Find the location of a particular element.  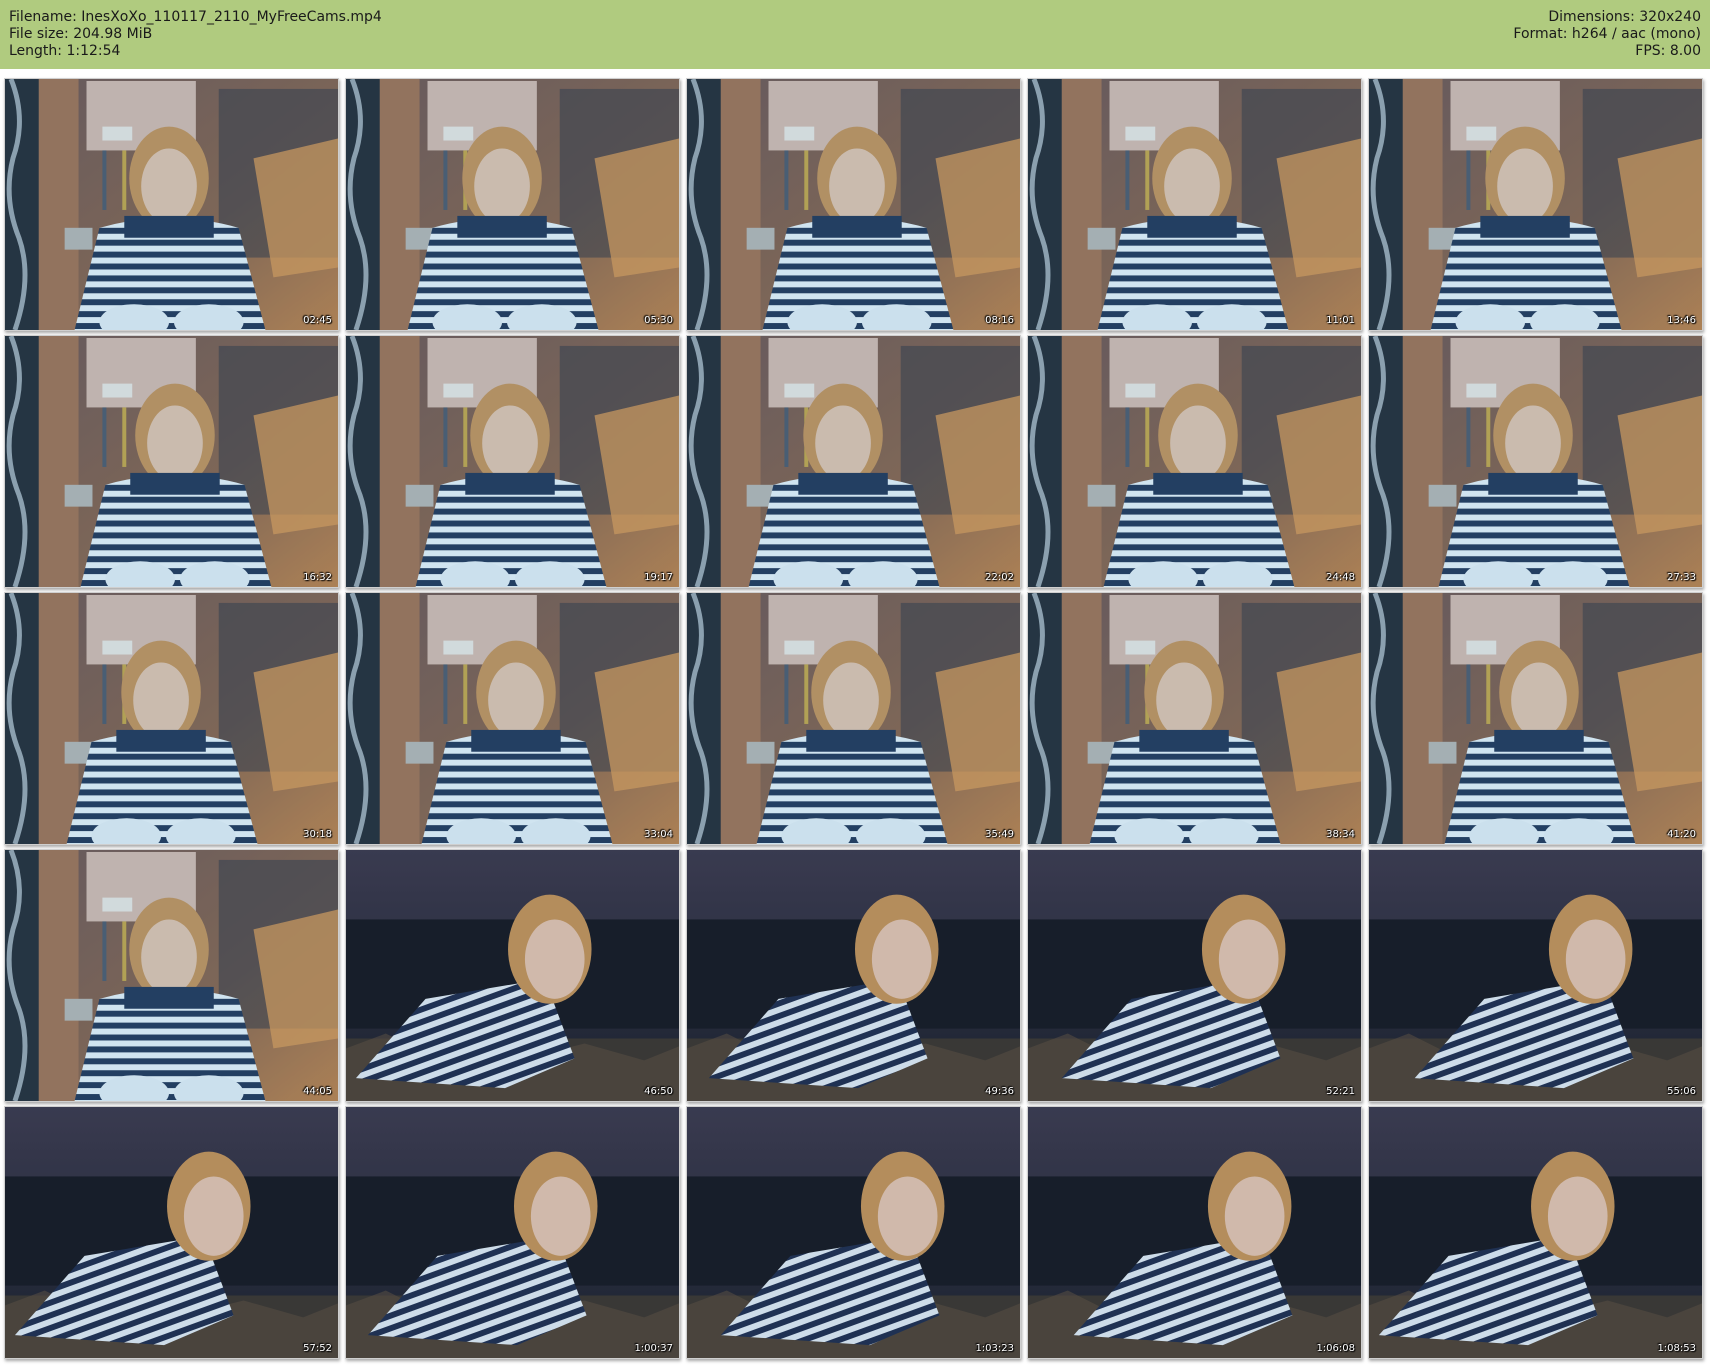

video-thumbnail: 05:30 is located at coordinates (512, 204).